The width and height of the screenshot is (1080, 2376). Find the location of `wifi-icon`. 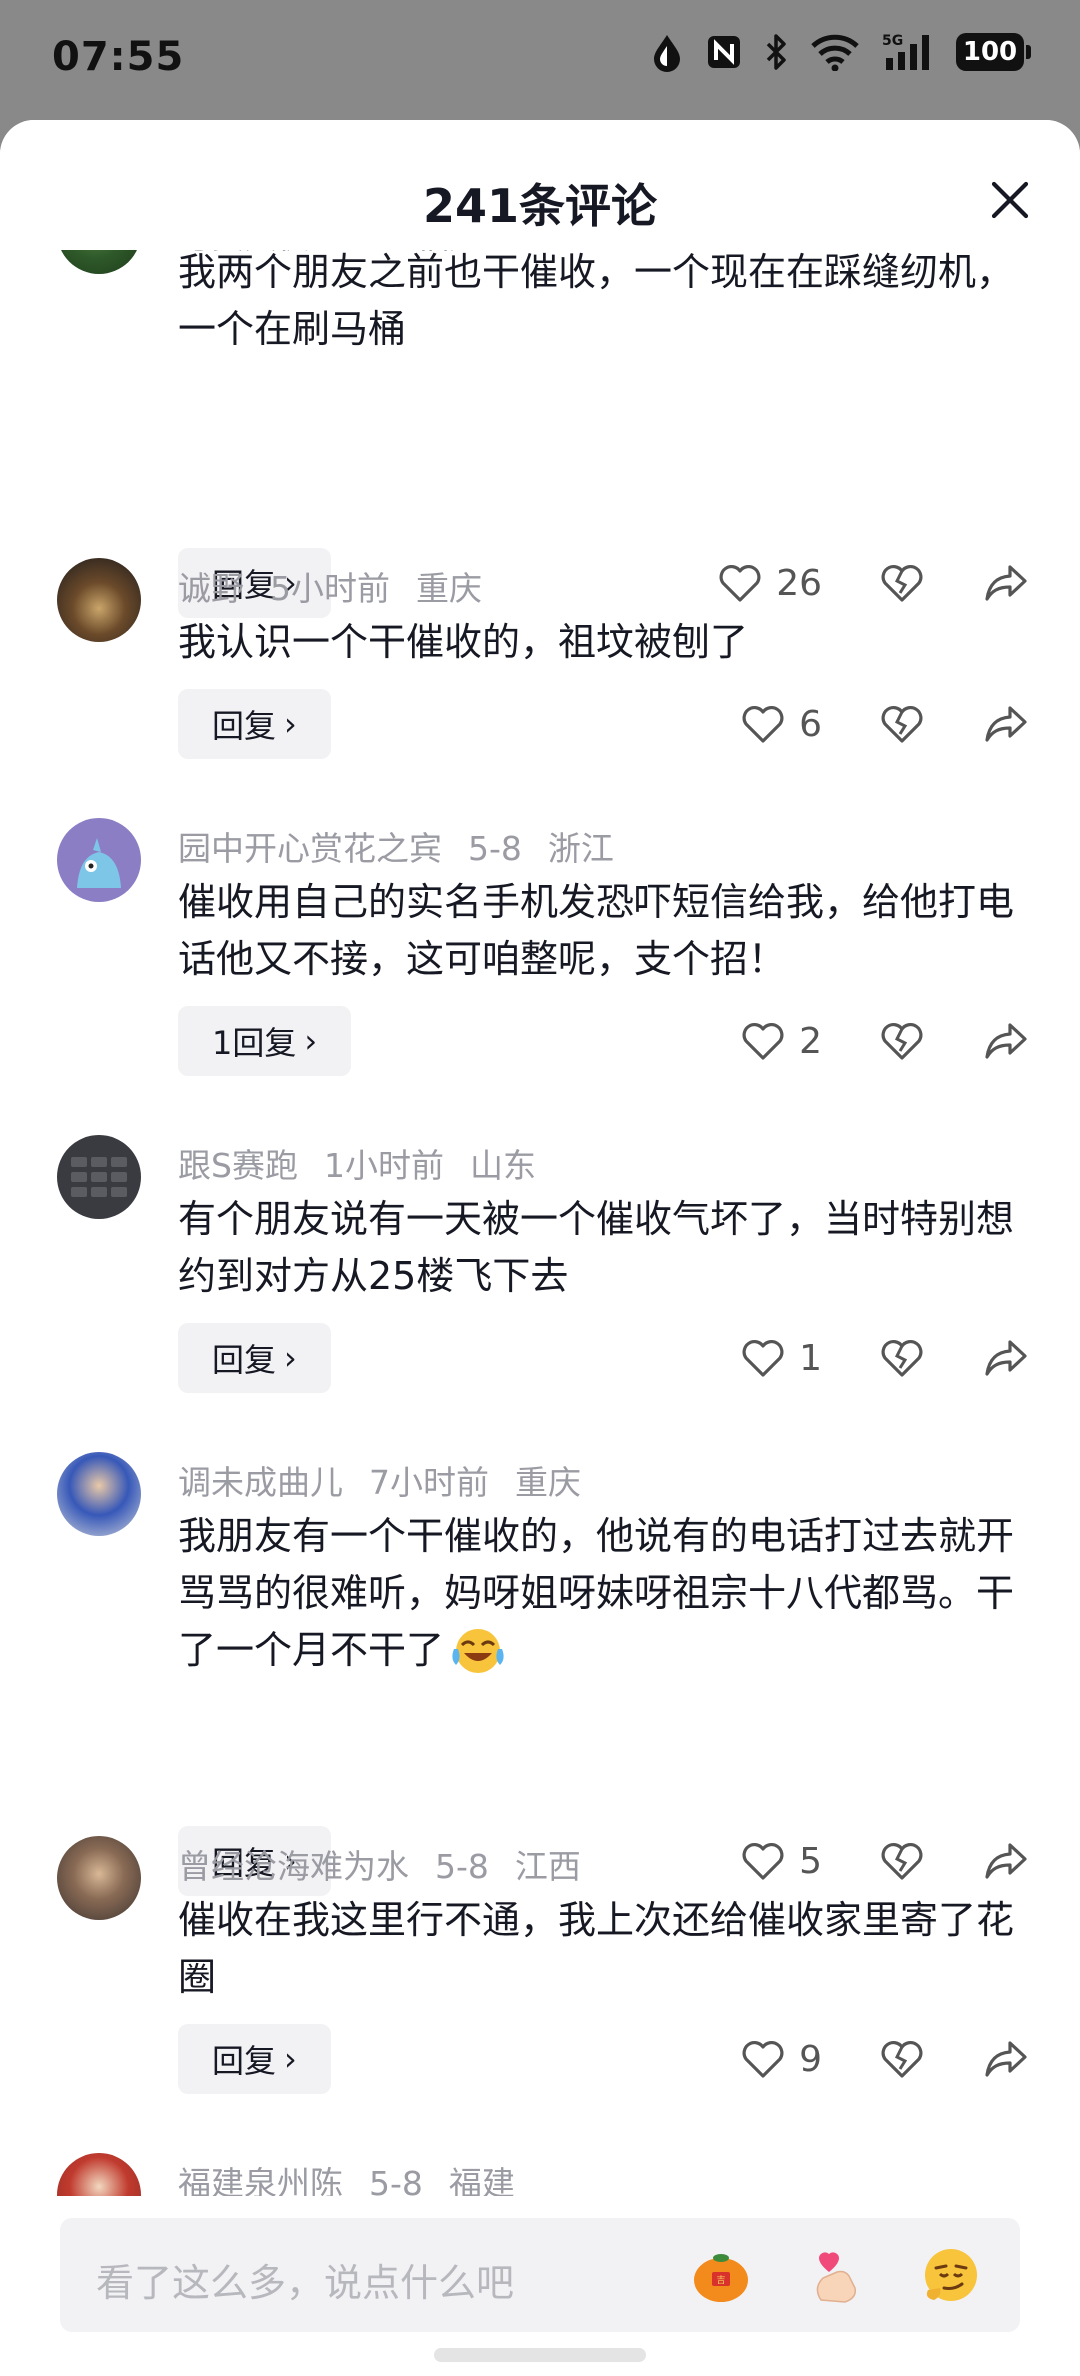

wifi-icon is located at coordinates (835, 52).